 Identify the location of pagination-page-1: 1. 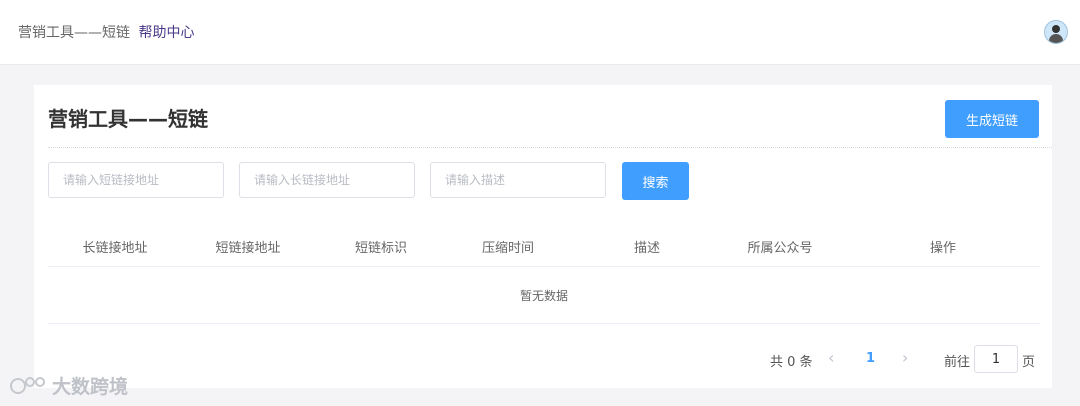
(870, 366).